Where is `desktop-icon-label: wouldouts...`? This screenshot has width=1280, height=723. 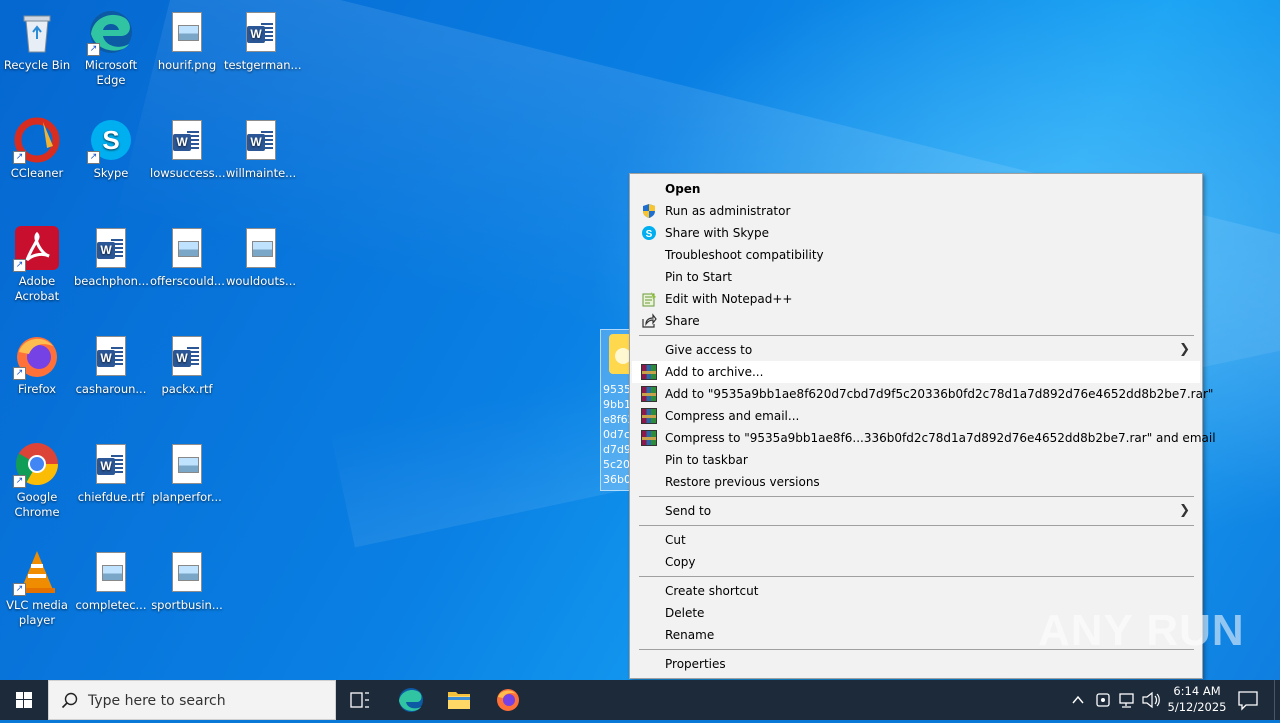
desktop-icon-label: wouldouts... is located at coordinates (261, 281).